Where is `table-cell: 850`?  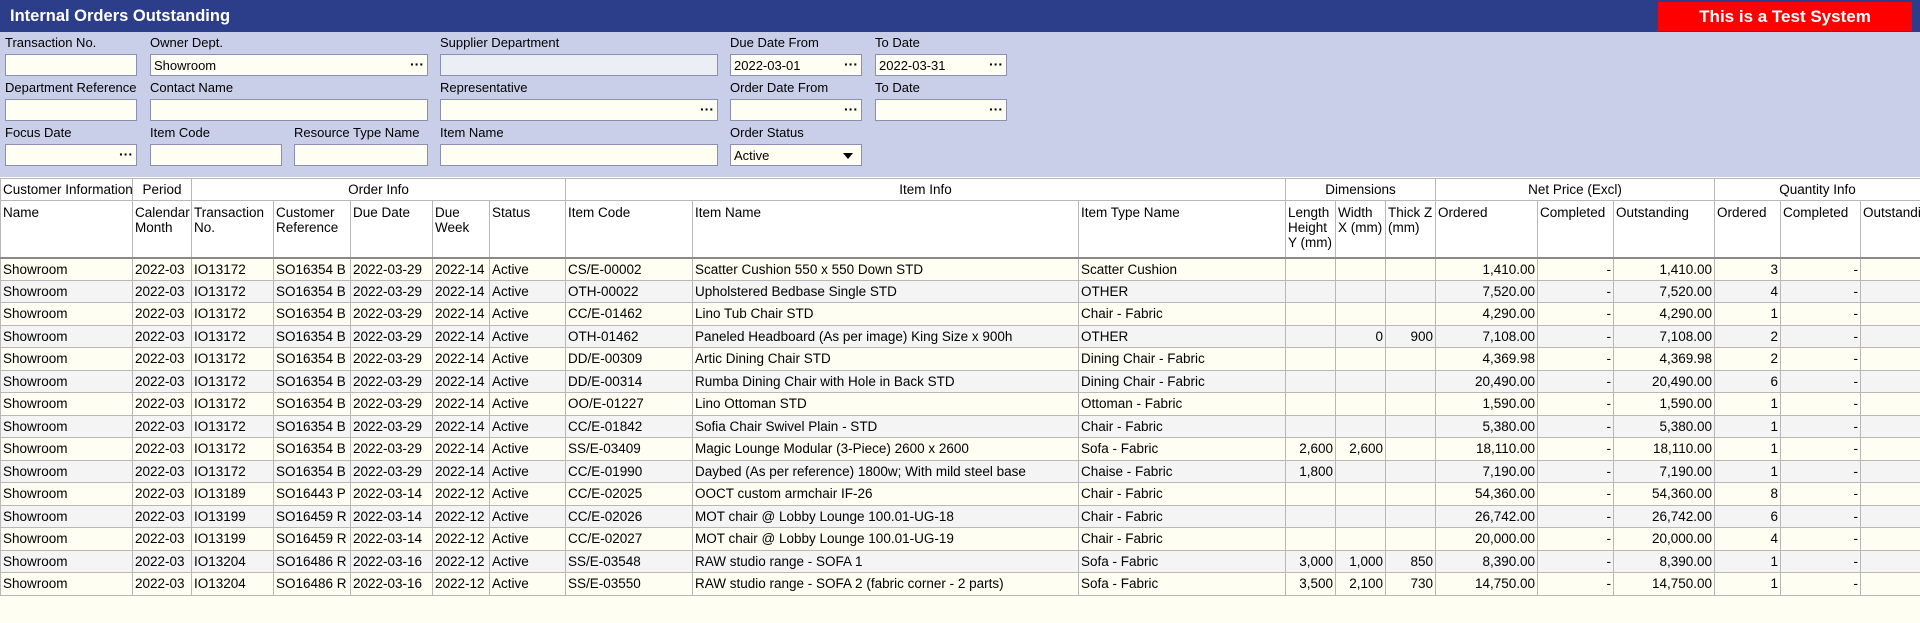 table-cell: 850 is located at coordinates (1411, 561).